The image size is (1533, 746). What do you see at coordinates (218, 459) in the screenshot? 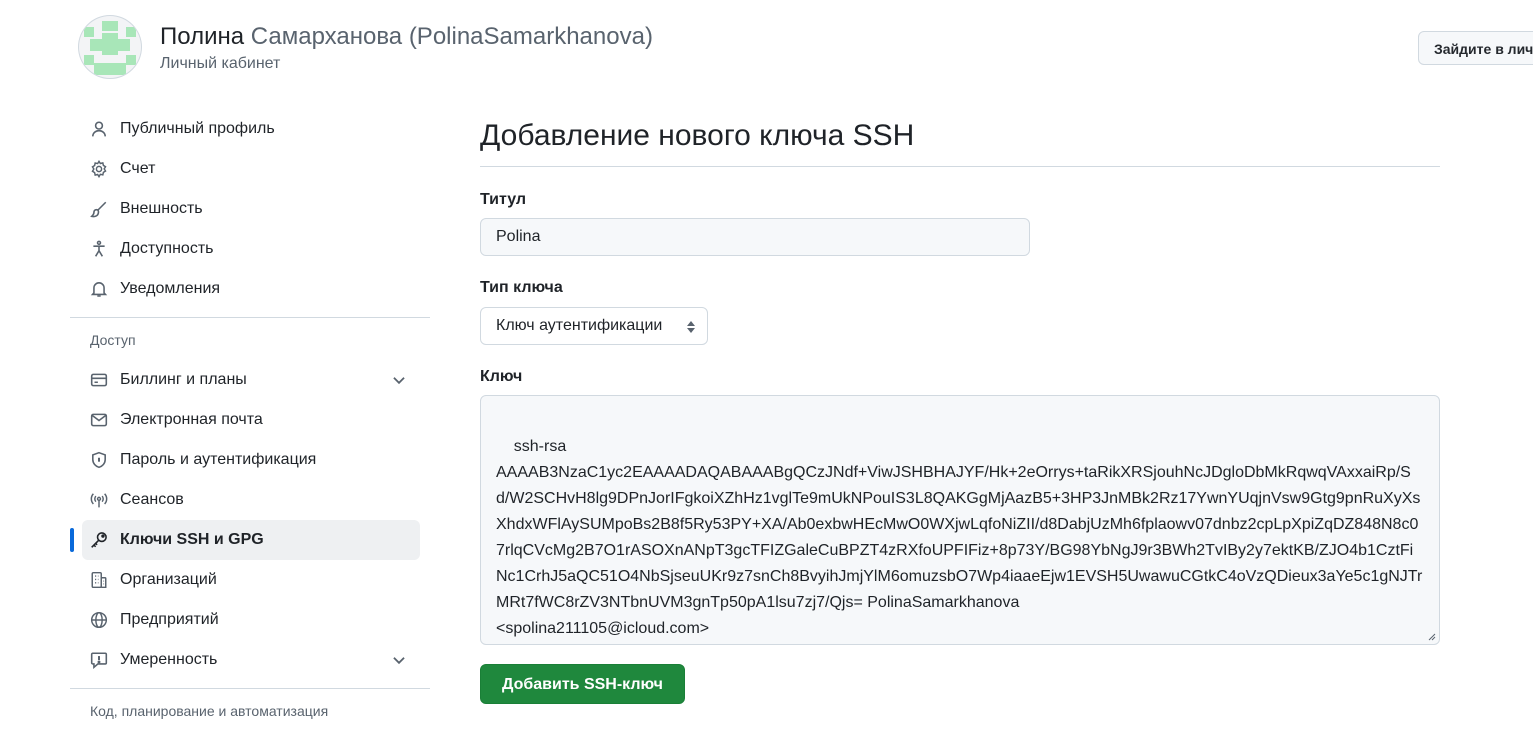
I see `sidebar-item-label: Пароль и аутентификация` at bounding box center [218, 459].